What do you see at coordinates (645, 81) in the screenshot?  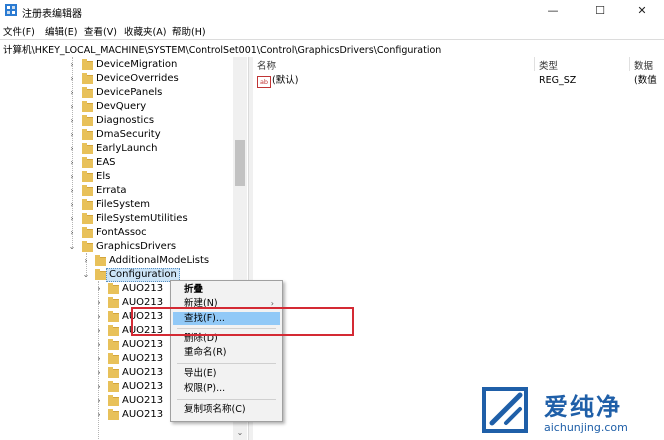 I see `value-data: (数值` at bounding box center [645, 81].